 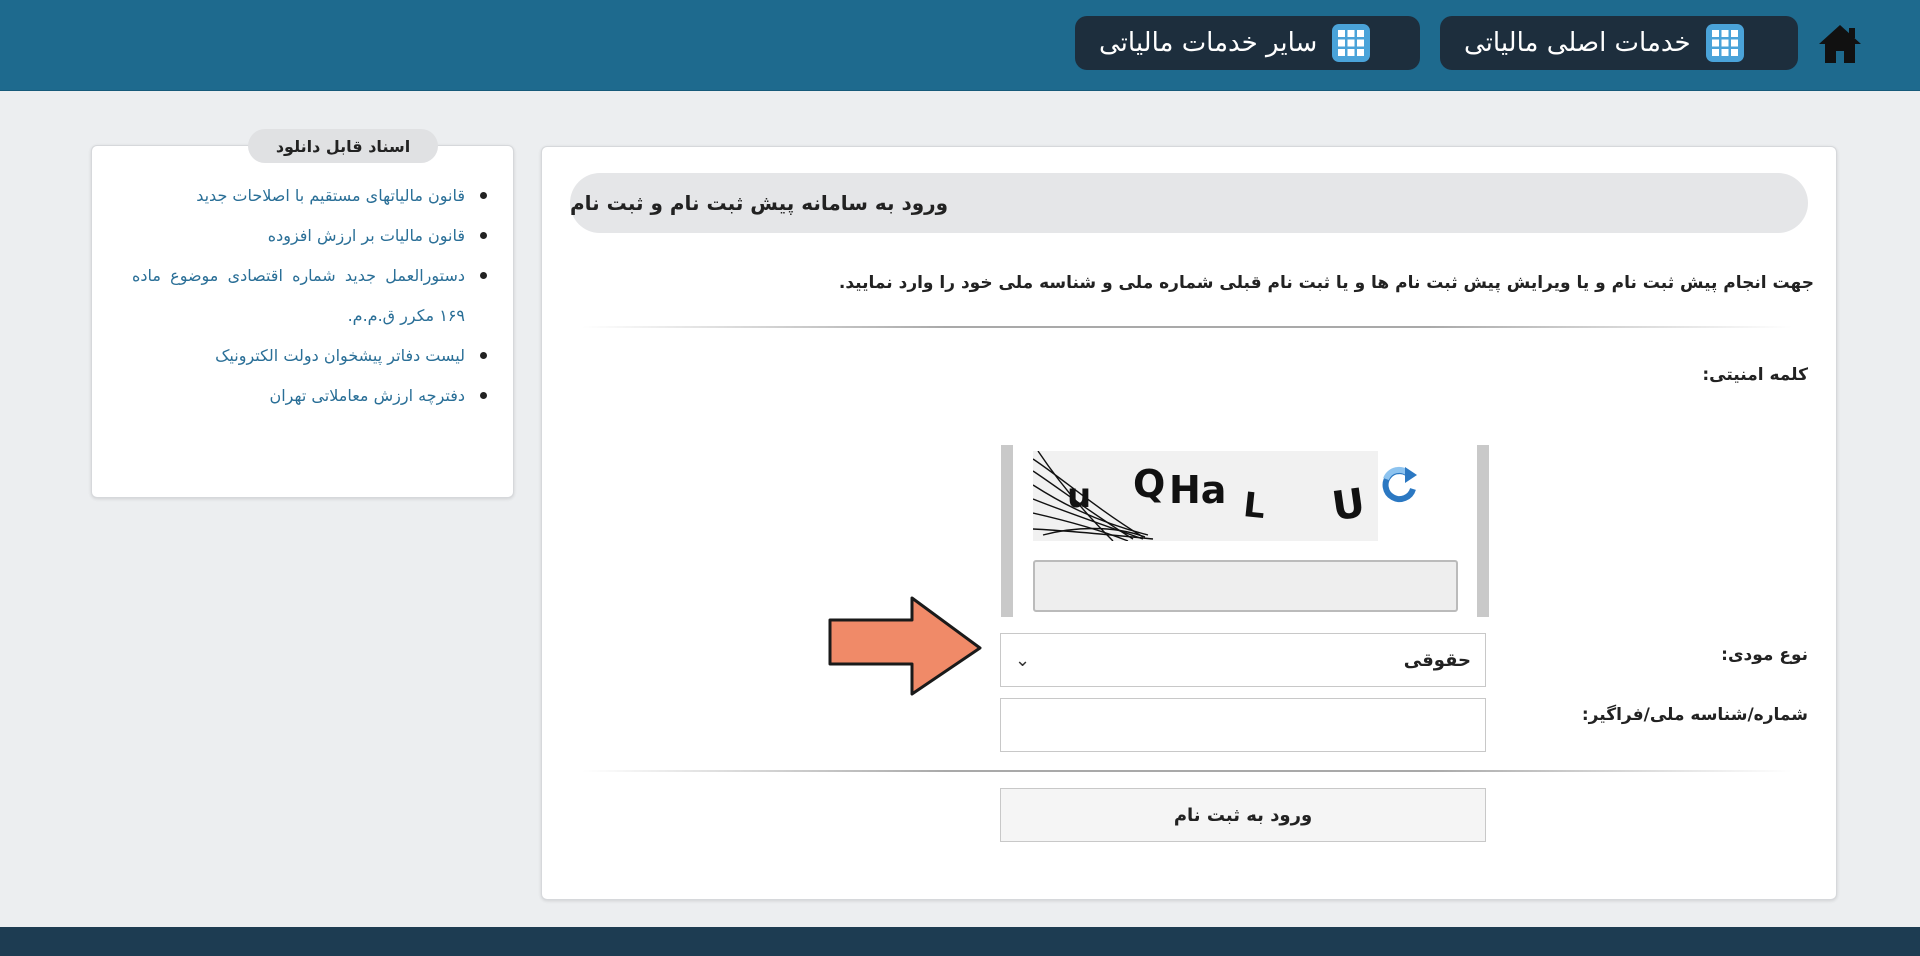 What do you see at coordinates (1245, 586) in the screenshot?
I see `captcha-input` at bounding box center [1245, 586].